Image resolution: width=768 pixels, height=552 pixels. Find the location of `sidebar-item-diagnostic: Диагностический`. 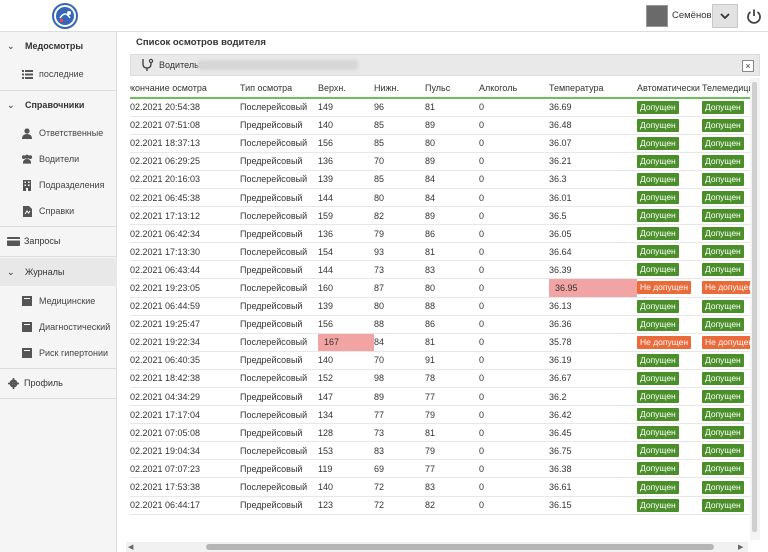

sidebar-item-diagnostic: Диагностический is located at coordinates (58, 327).